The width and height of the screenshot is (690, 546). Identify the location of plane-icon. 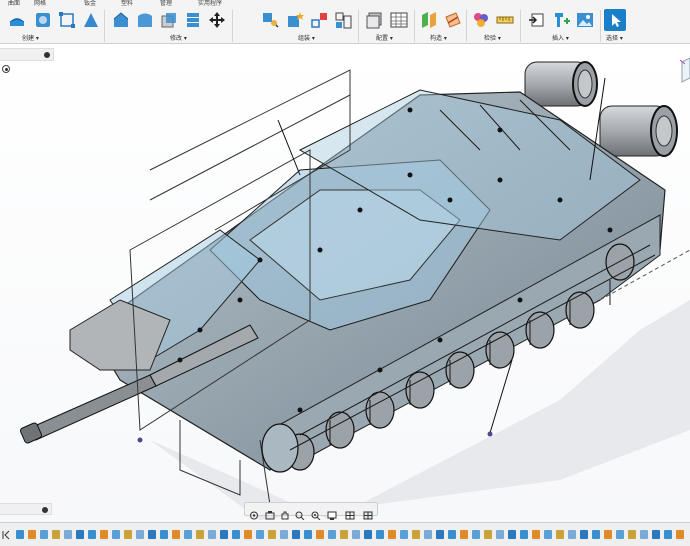
(429, 20).